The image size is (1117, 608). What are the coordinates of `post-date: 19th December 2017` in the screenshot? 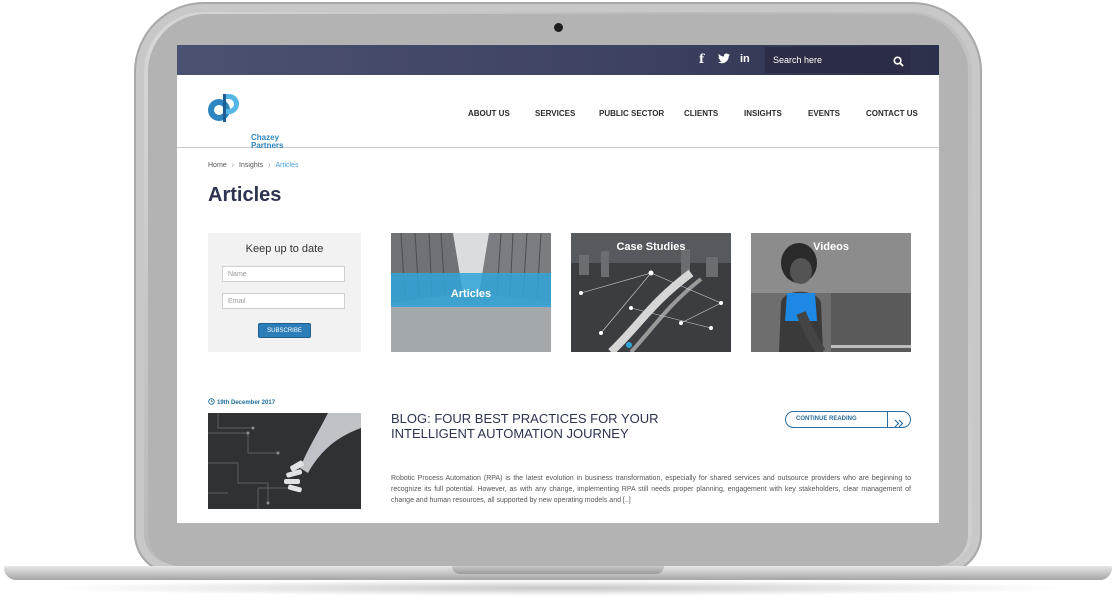 It's located at (241, 402).